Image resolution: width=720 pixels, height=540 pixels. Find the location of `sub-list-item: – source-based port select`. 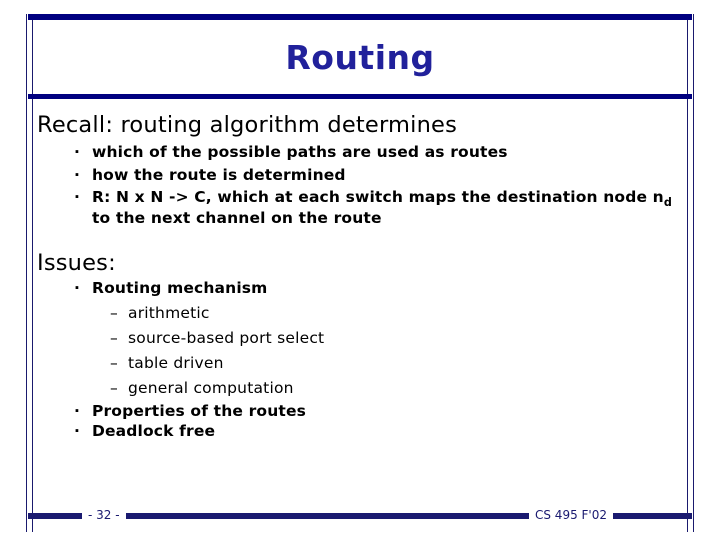

sub-list-item: – source-based port select is located at coordinates (389, 338).